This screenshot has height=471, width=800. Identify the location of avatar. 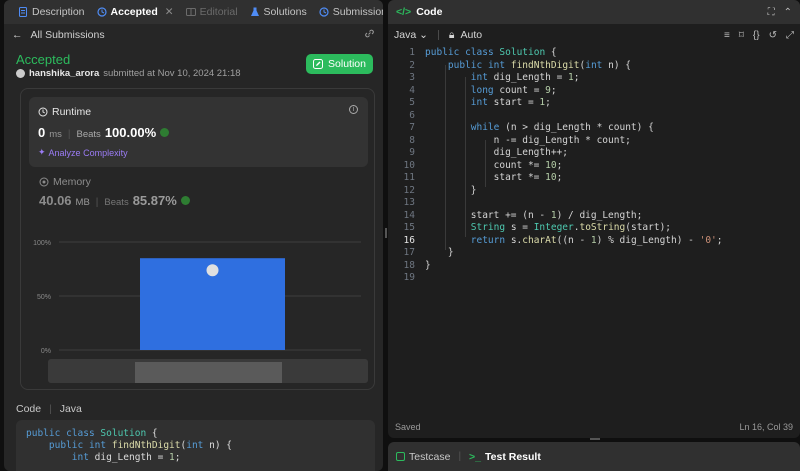
(20, 73).